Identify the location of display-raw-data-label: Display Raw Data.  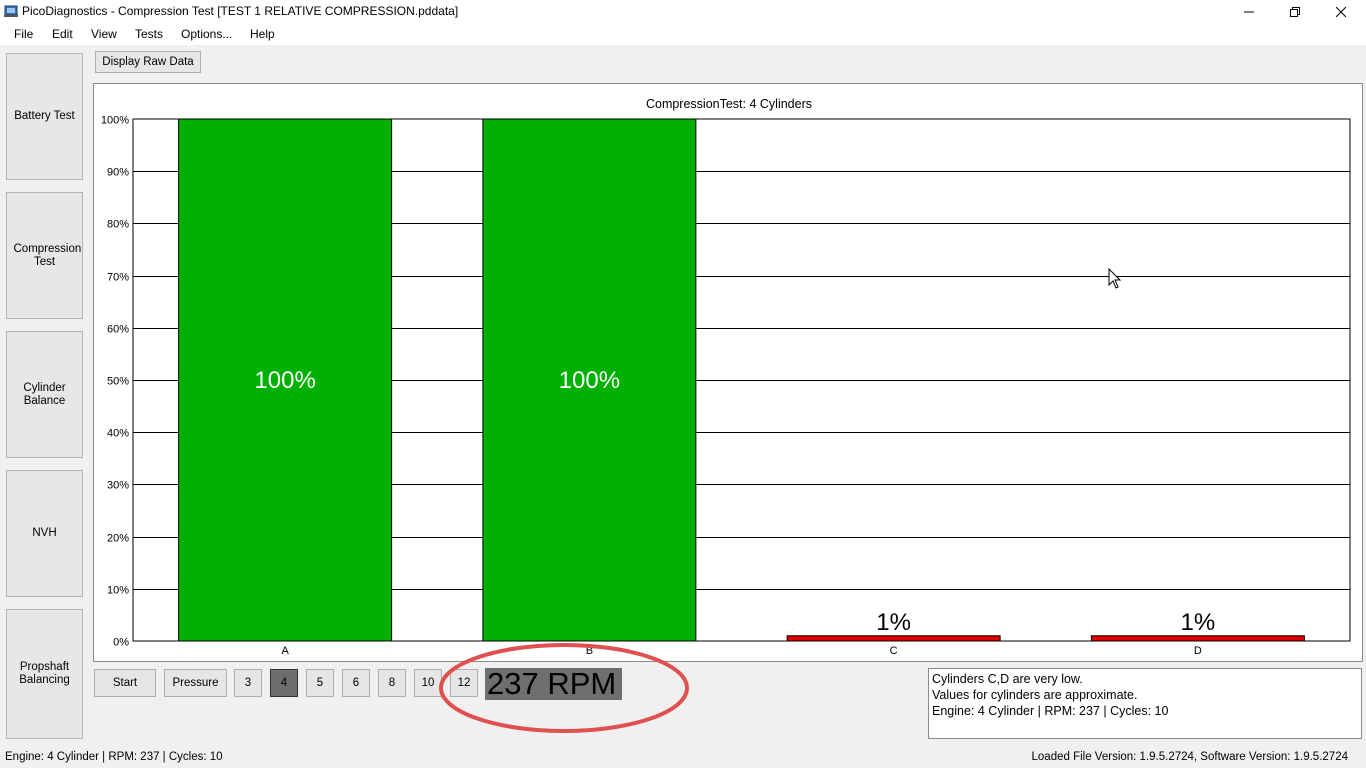
(148, 62).